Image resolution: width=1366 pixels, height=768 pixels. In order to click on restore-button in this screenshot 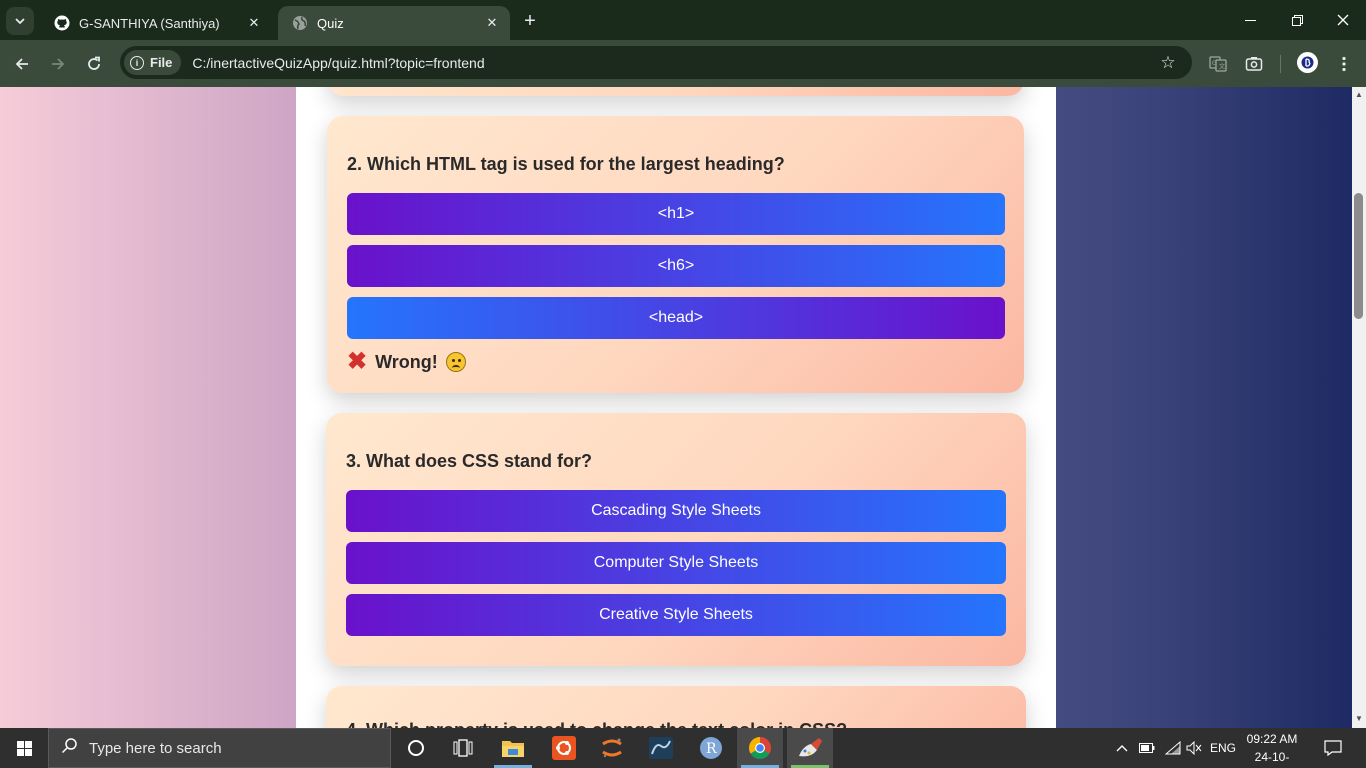, I will do `click(1297, 20)`.